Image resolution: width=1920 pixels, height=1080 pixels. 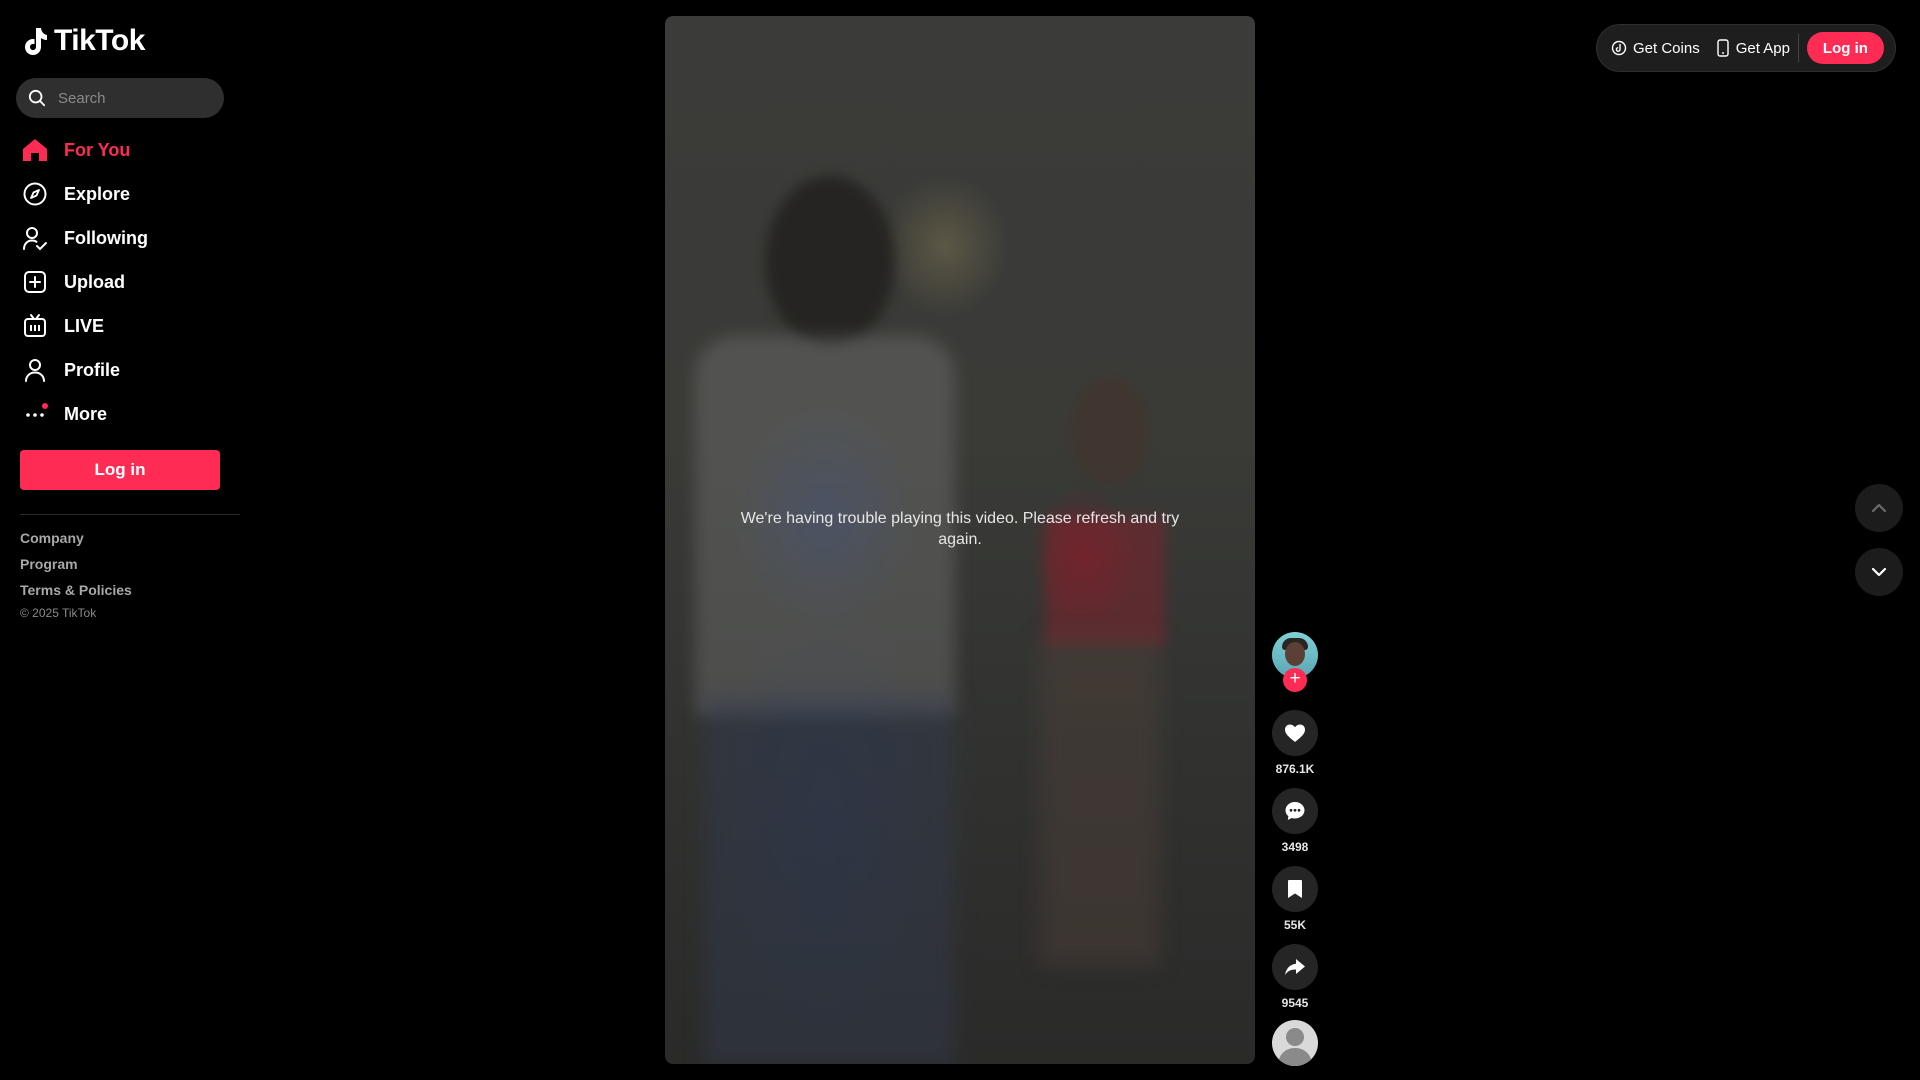 I want to click on save-button, so click(x=1295, y=889).